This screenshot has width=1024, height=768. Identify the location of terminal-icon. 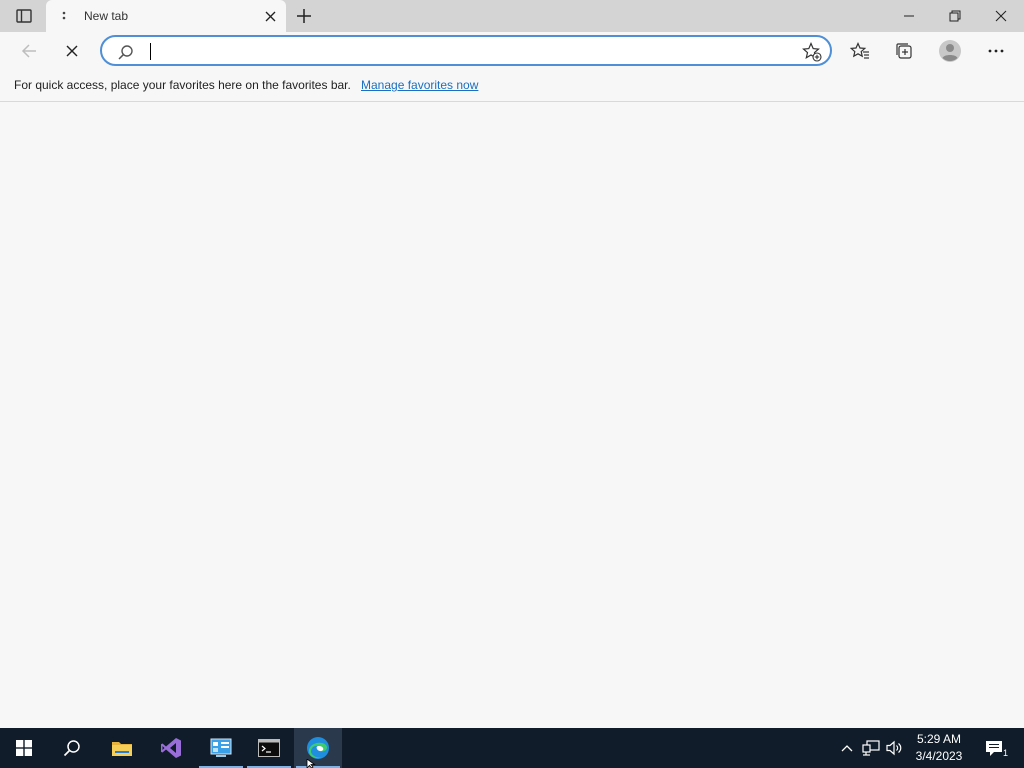
(269, 748).